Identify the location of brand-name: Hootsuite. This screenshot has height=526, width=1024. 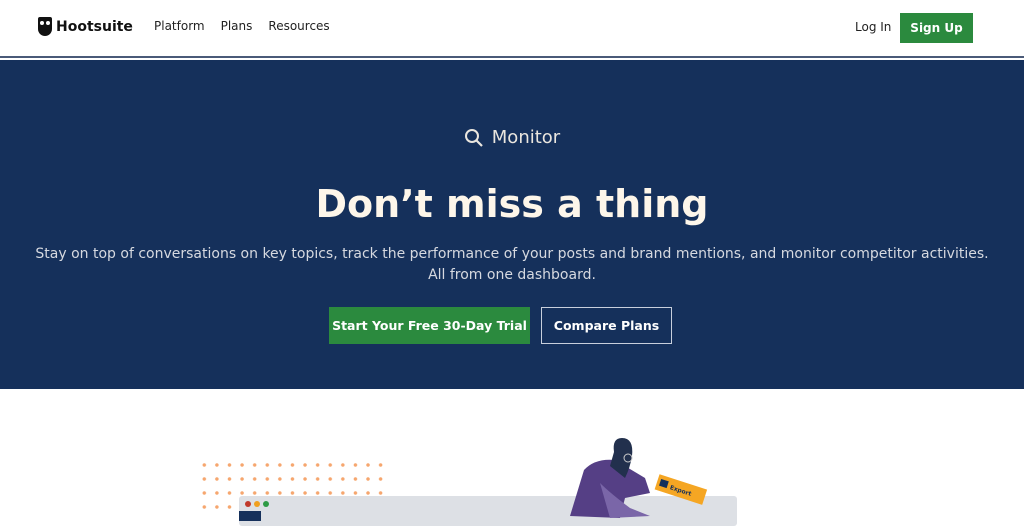
(94, 26).